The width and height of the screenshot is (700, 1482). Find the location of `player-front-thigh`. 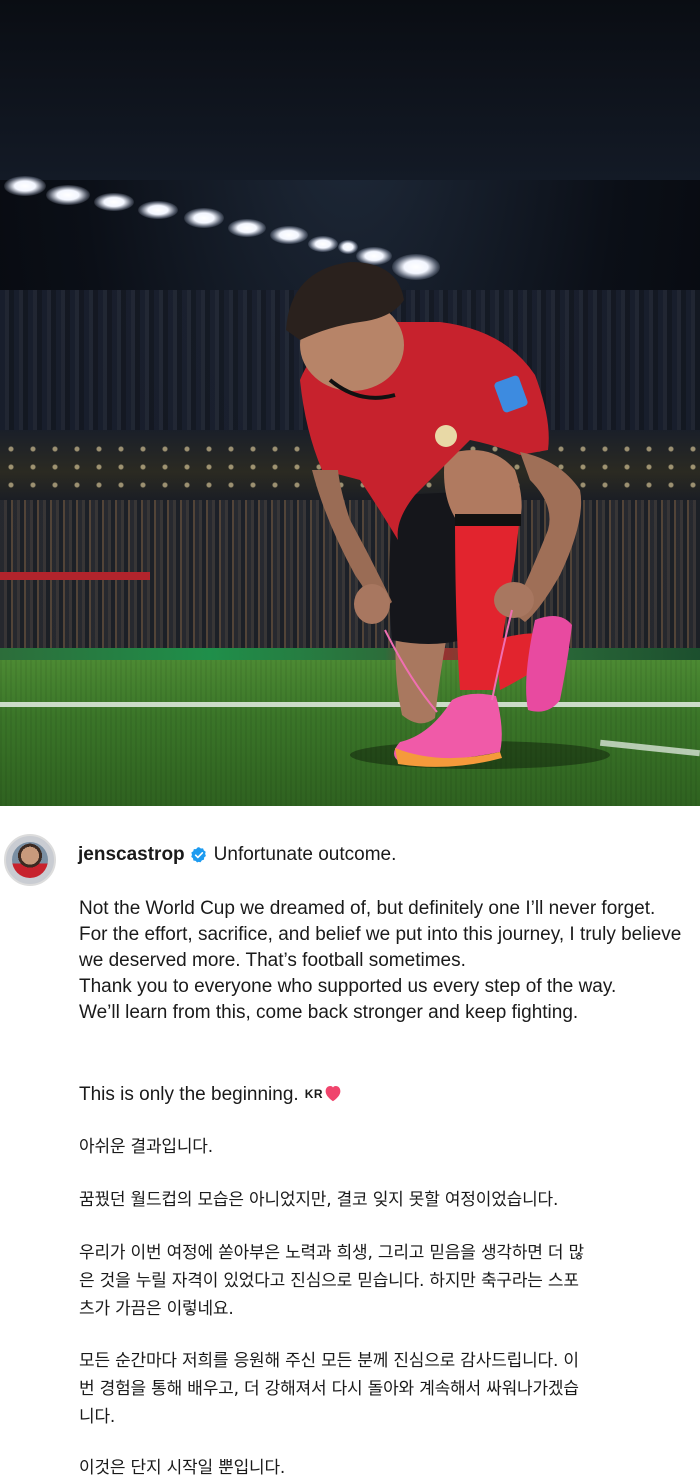

player-front-thigh is located at coordinates (483, 487).